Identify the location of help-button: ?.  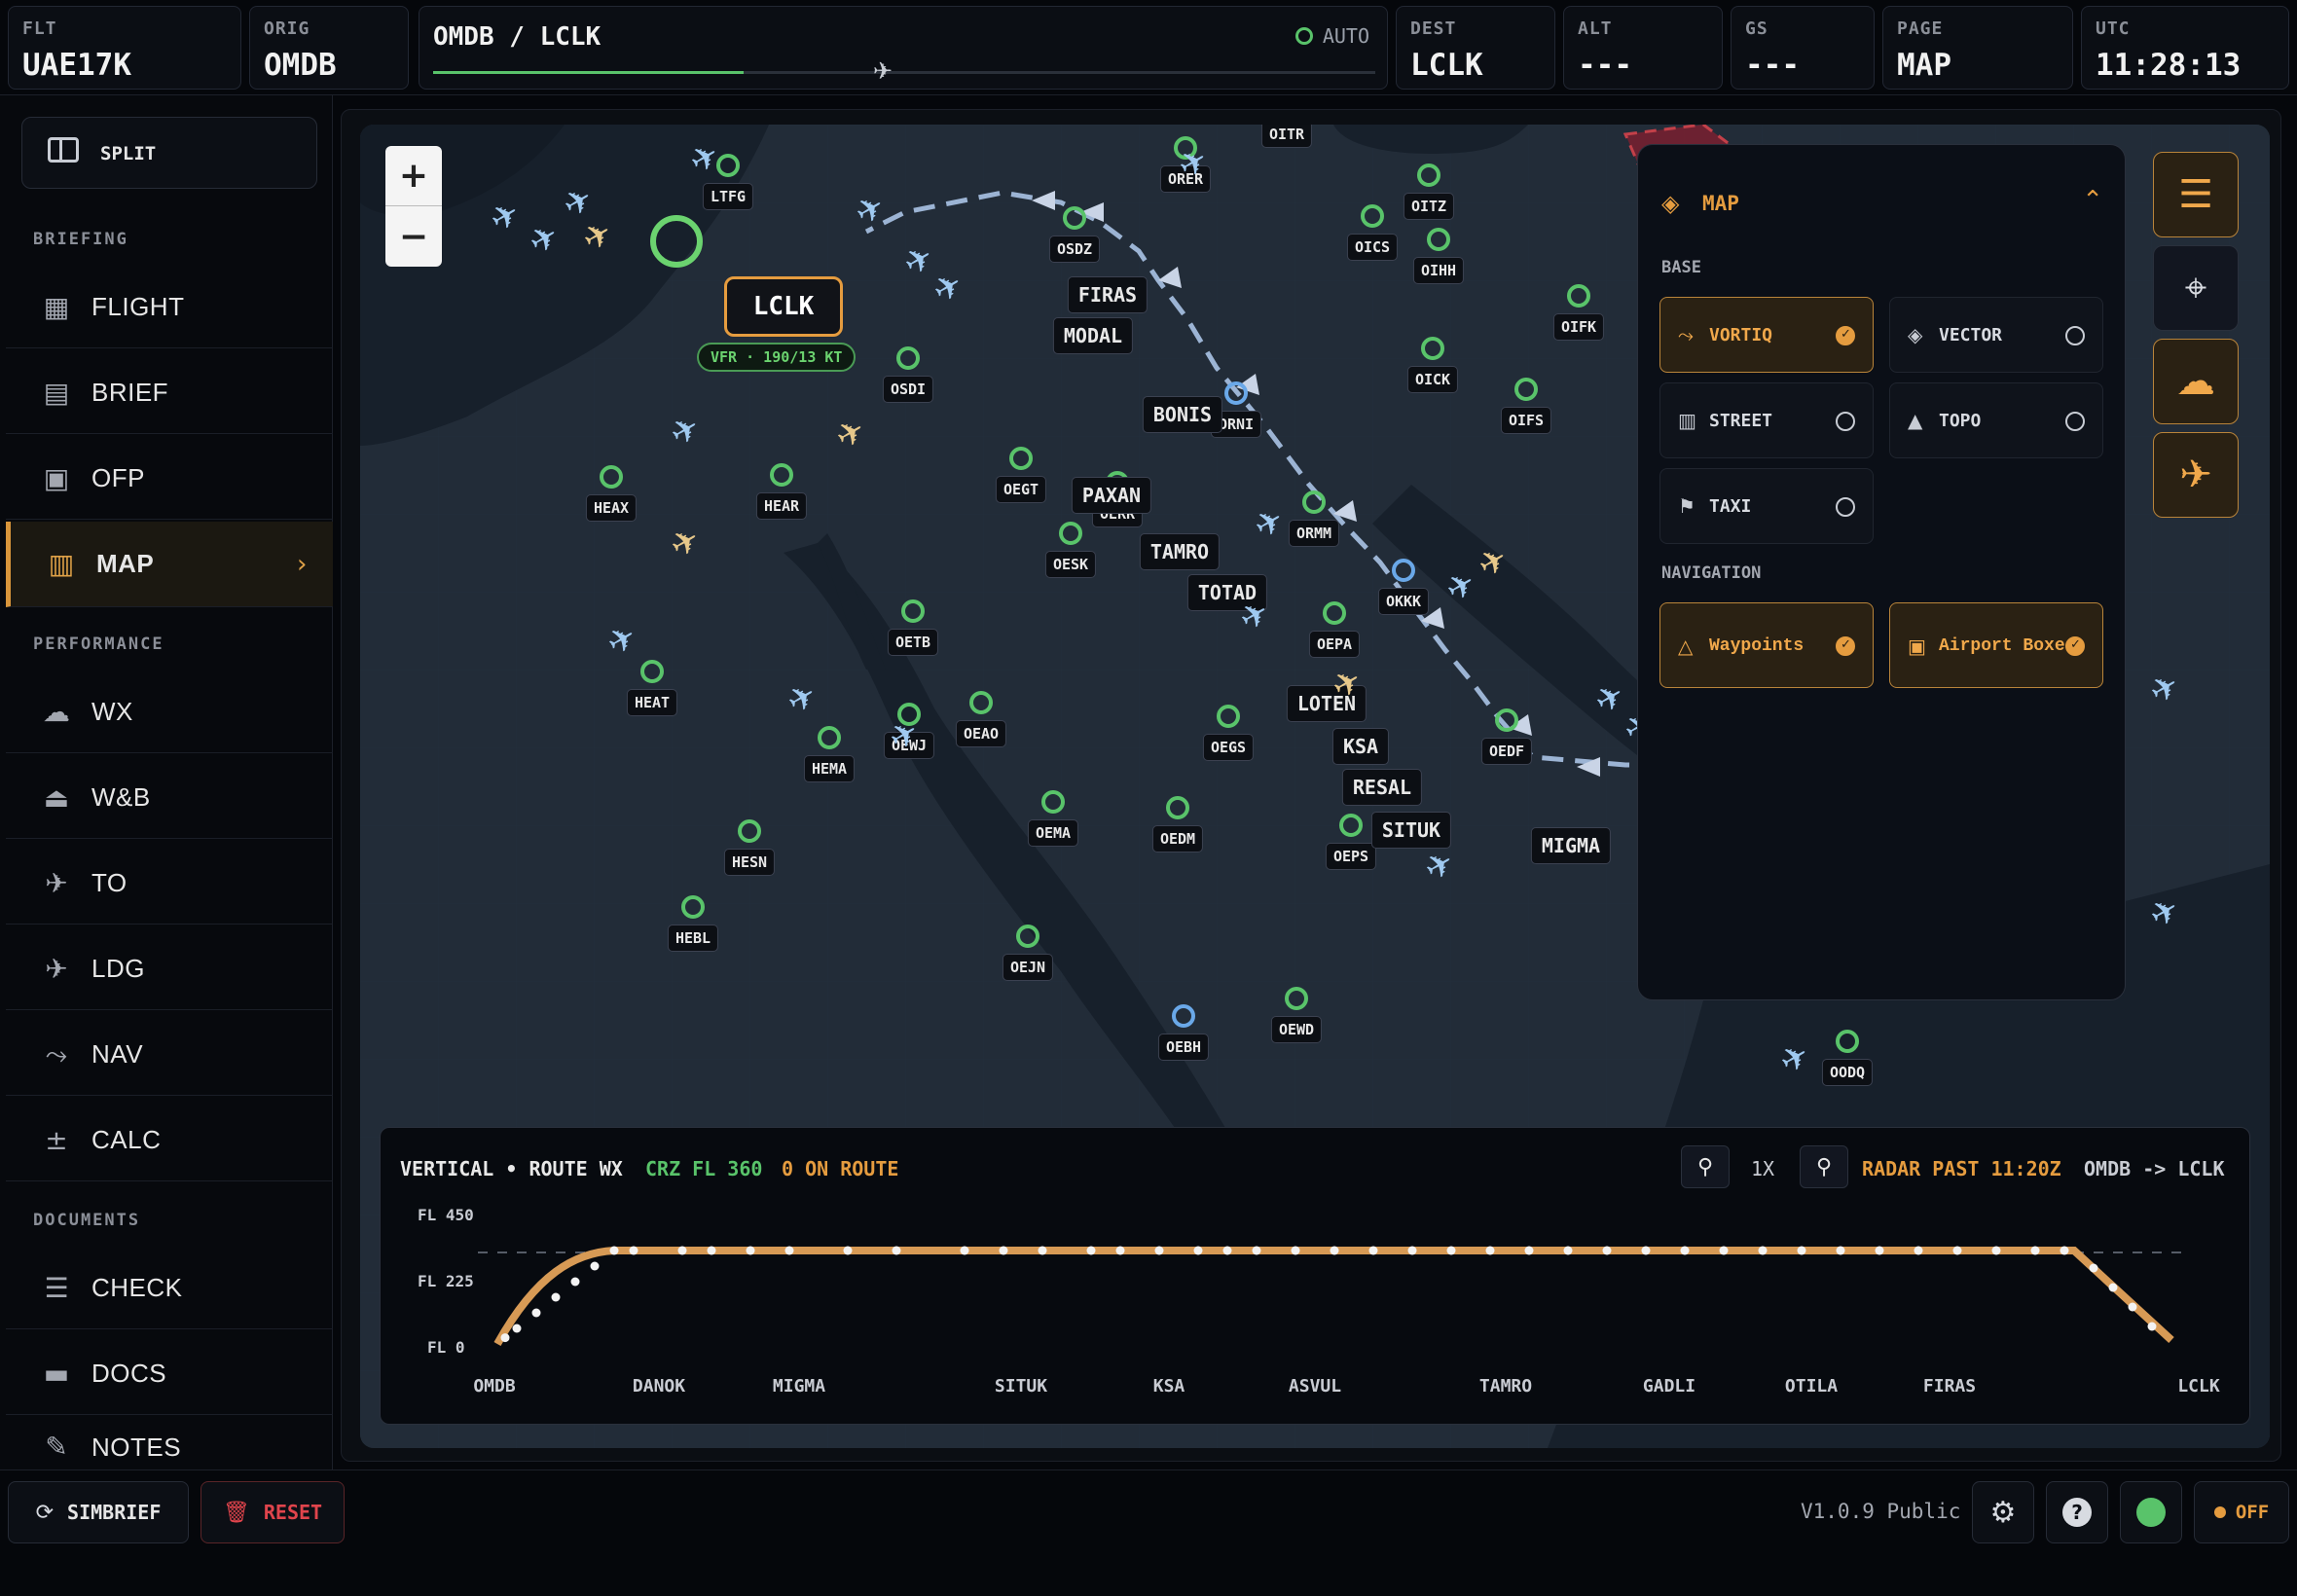
(2077, 1512).